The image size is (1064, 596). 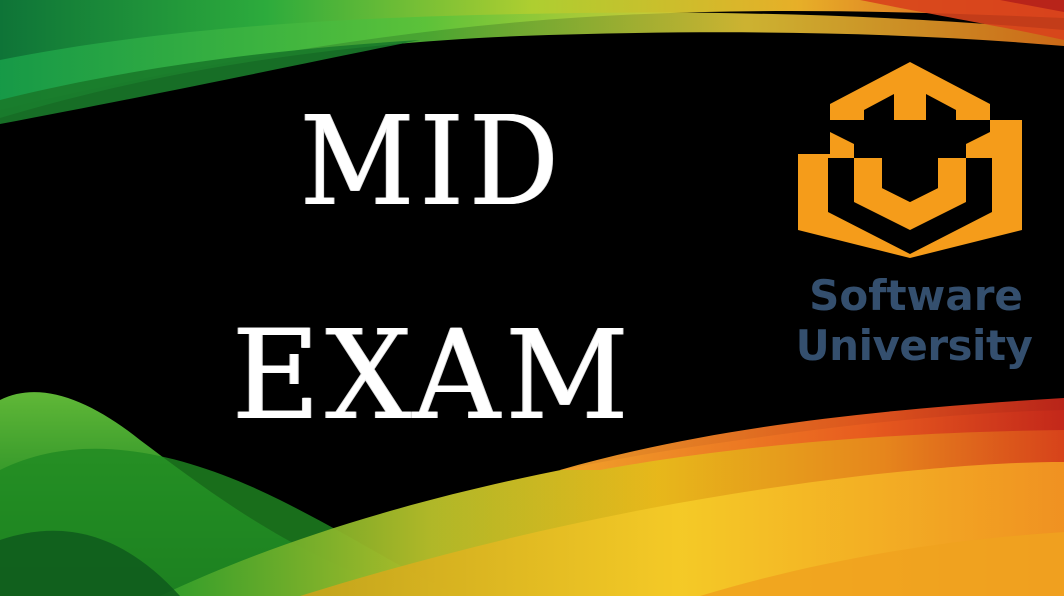 What do you see at coordinates (910, 160) in the screenshot?
I see `software-university-box-icon` at bounding box center [910, 160].